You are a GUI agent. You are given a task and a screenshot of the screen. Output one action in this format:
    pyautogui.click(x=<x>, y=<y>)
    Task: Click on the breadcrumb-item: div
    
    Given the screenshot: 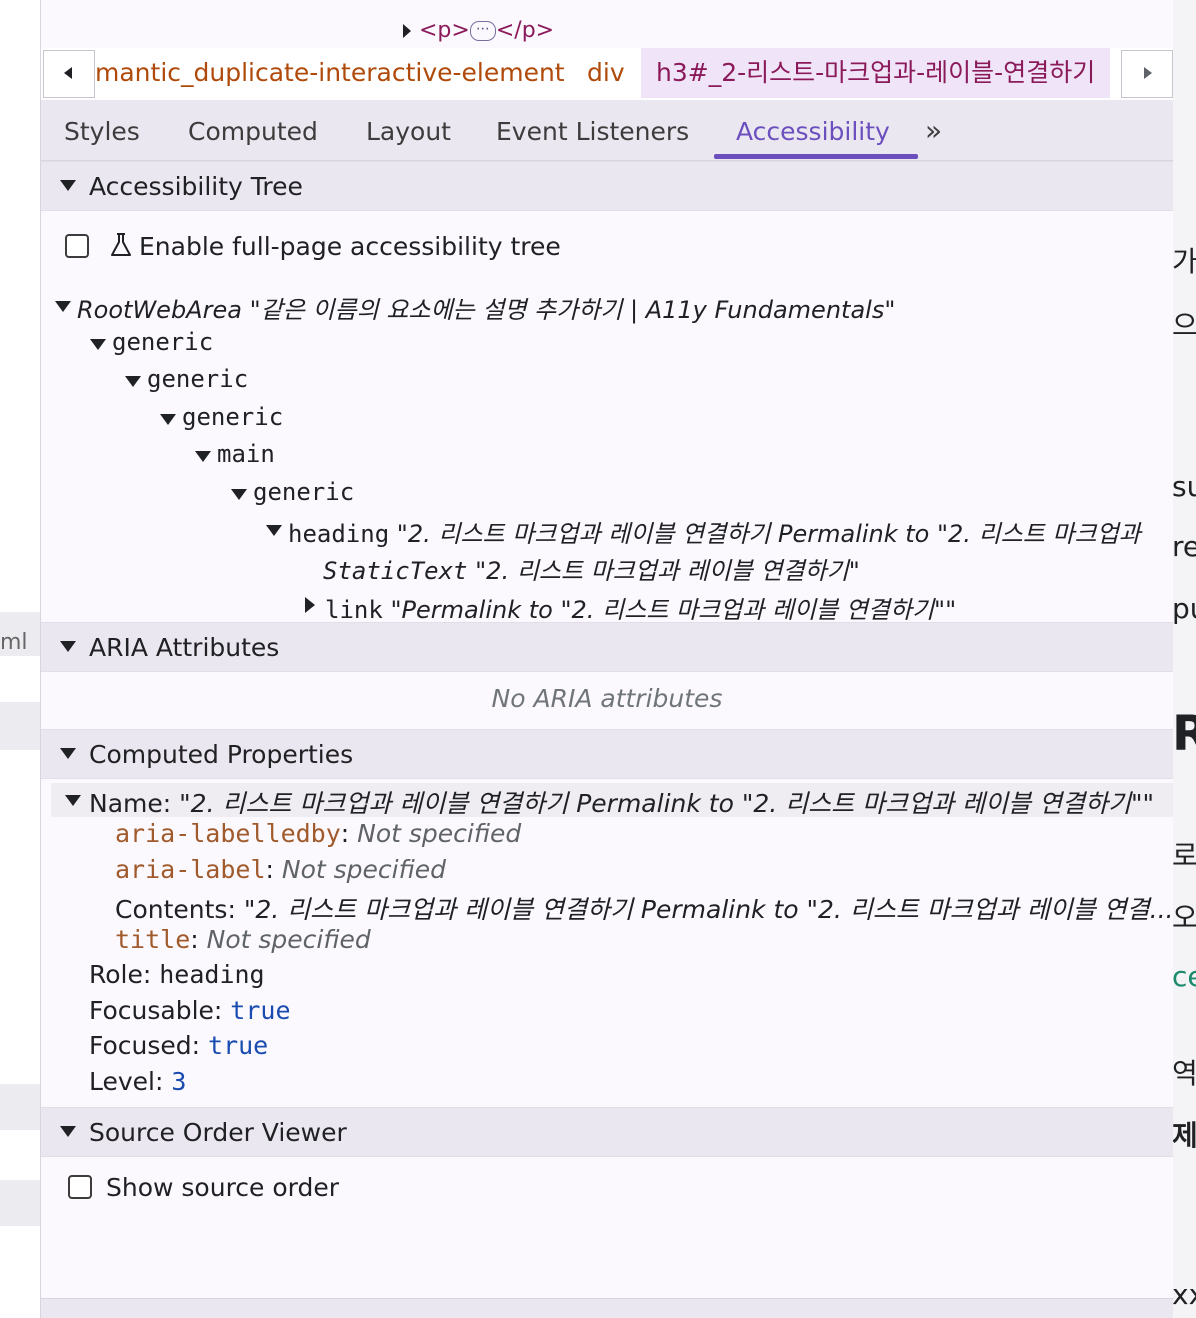 What is the action you would take?
    pyautogui.click(x=606, y=73)
    